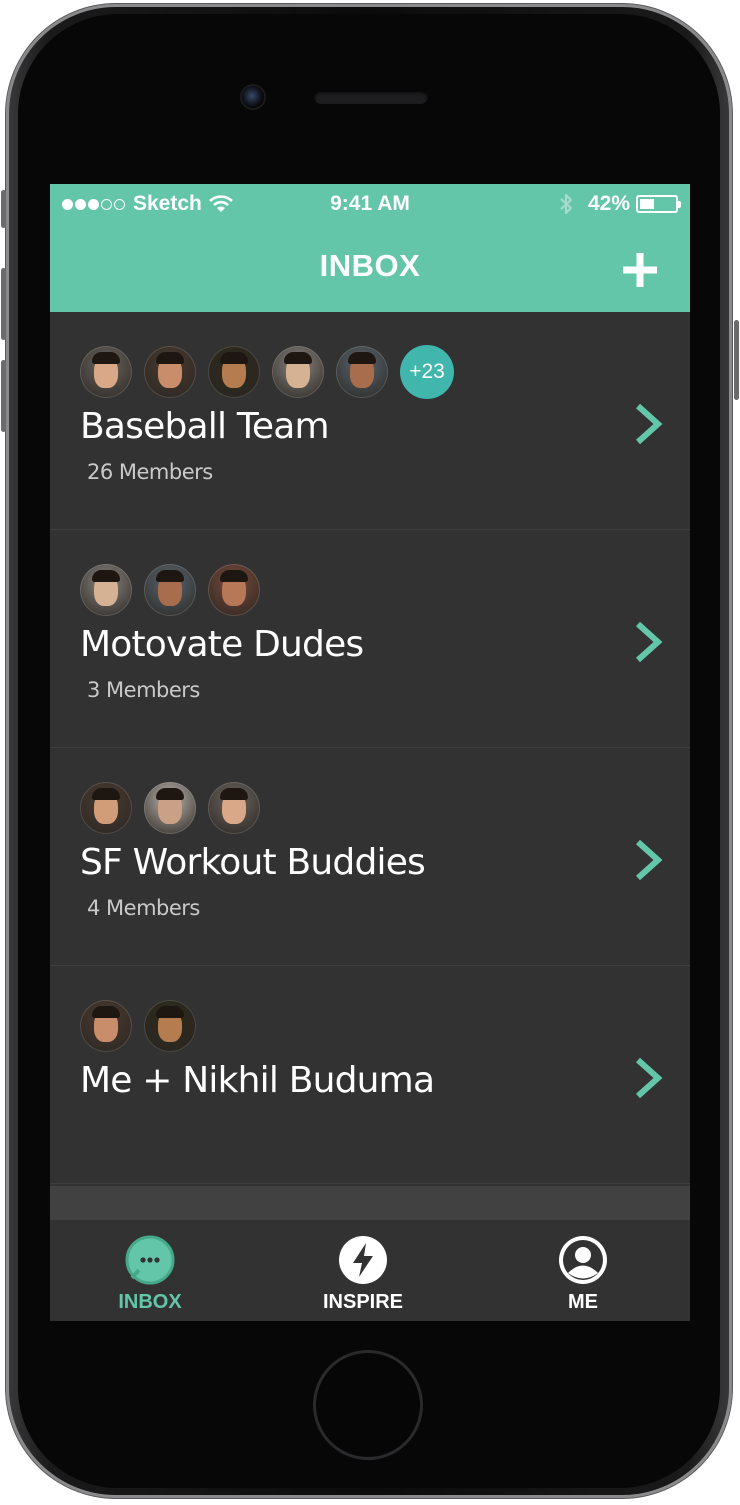 This screenshot has height=1505, width=740. Describe the element at coordinates (257, 1080) in the screenshot. I see `group-name: Me + Nikhil Buduma` at that location.